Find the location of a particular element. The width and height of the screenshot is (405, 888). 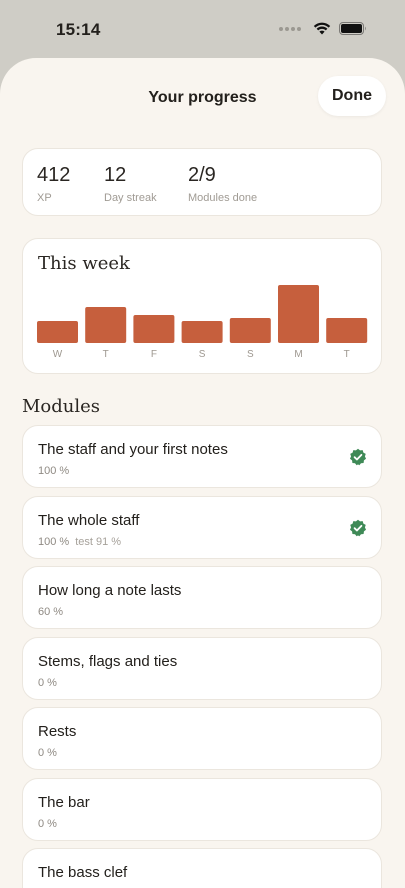

modules-heading: Modules is located at coordinates (61, 406).